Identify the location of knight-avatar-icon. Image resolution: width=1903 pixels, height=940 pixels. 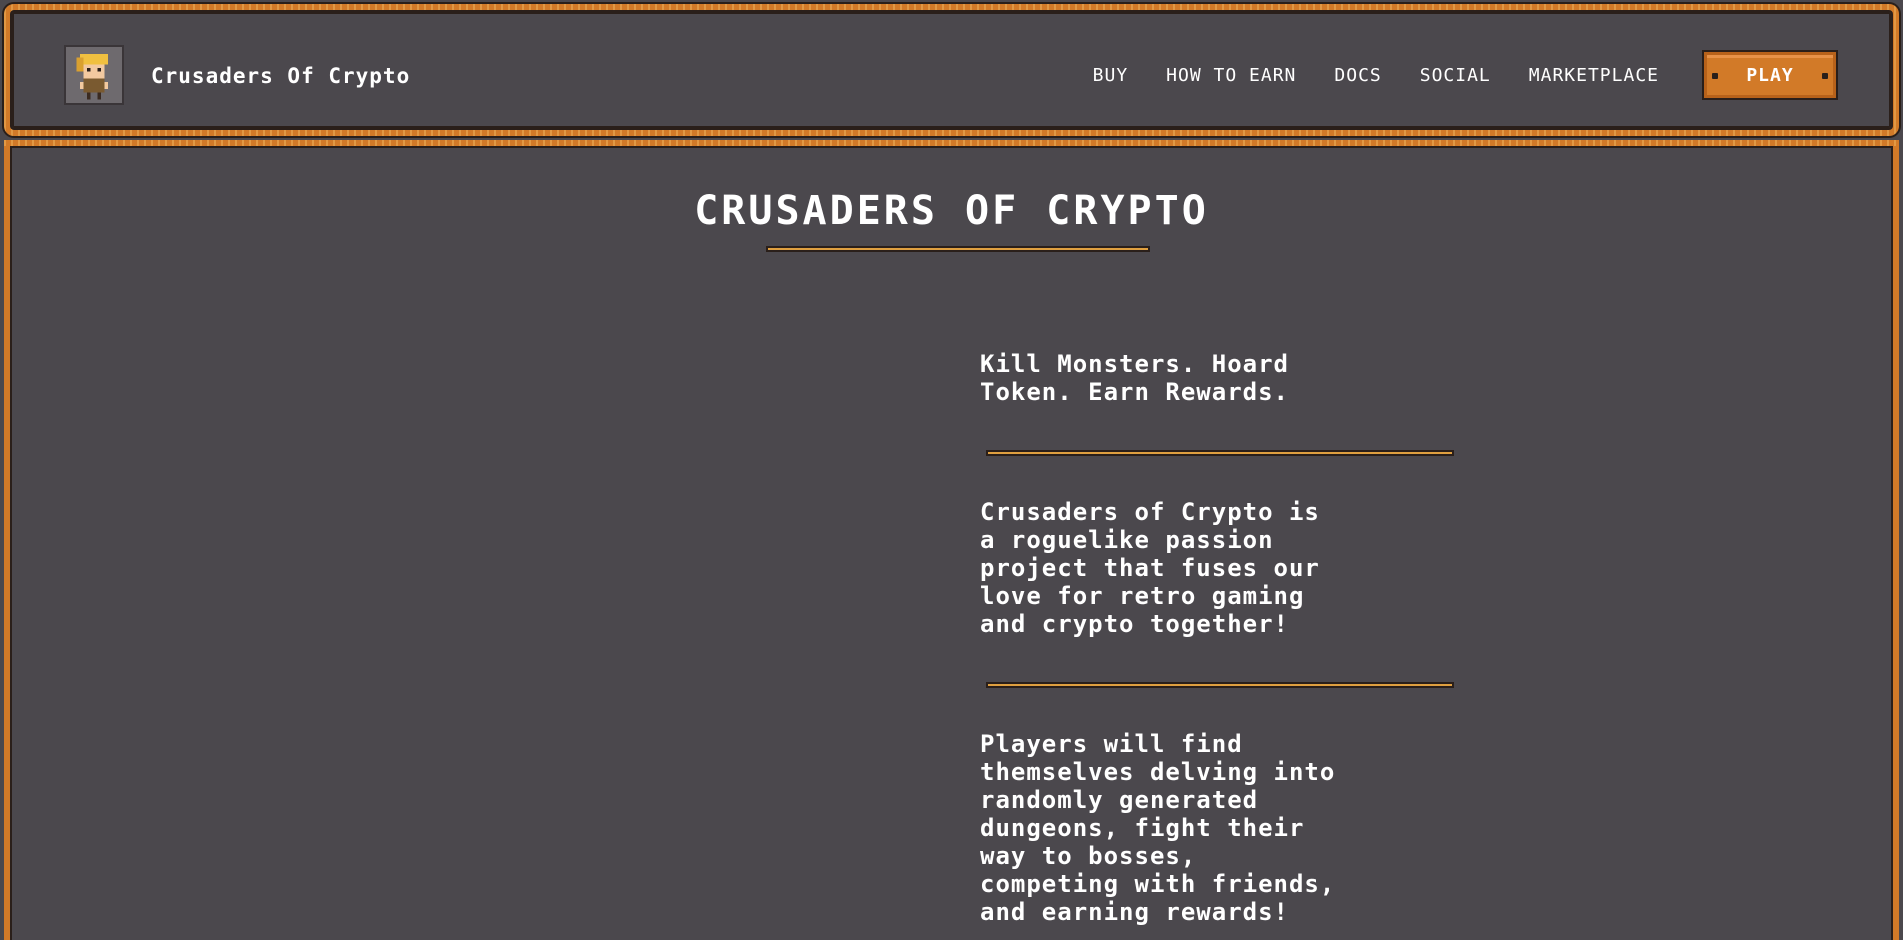
(94, 75).